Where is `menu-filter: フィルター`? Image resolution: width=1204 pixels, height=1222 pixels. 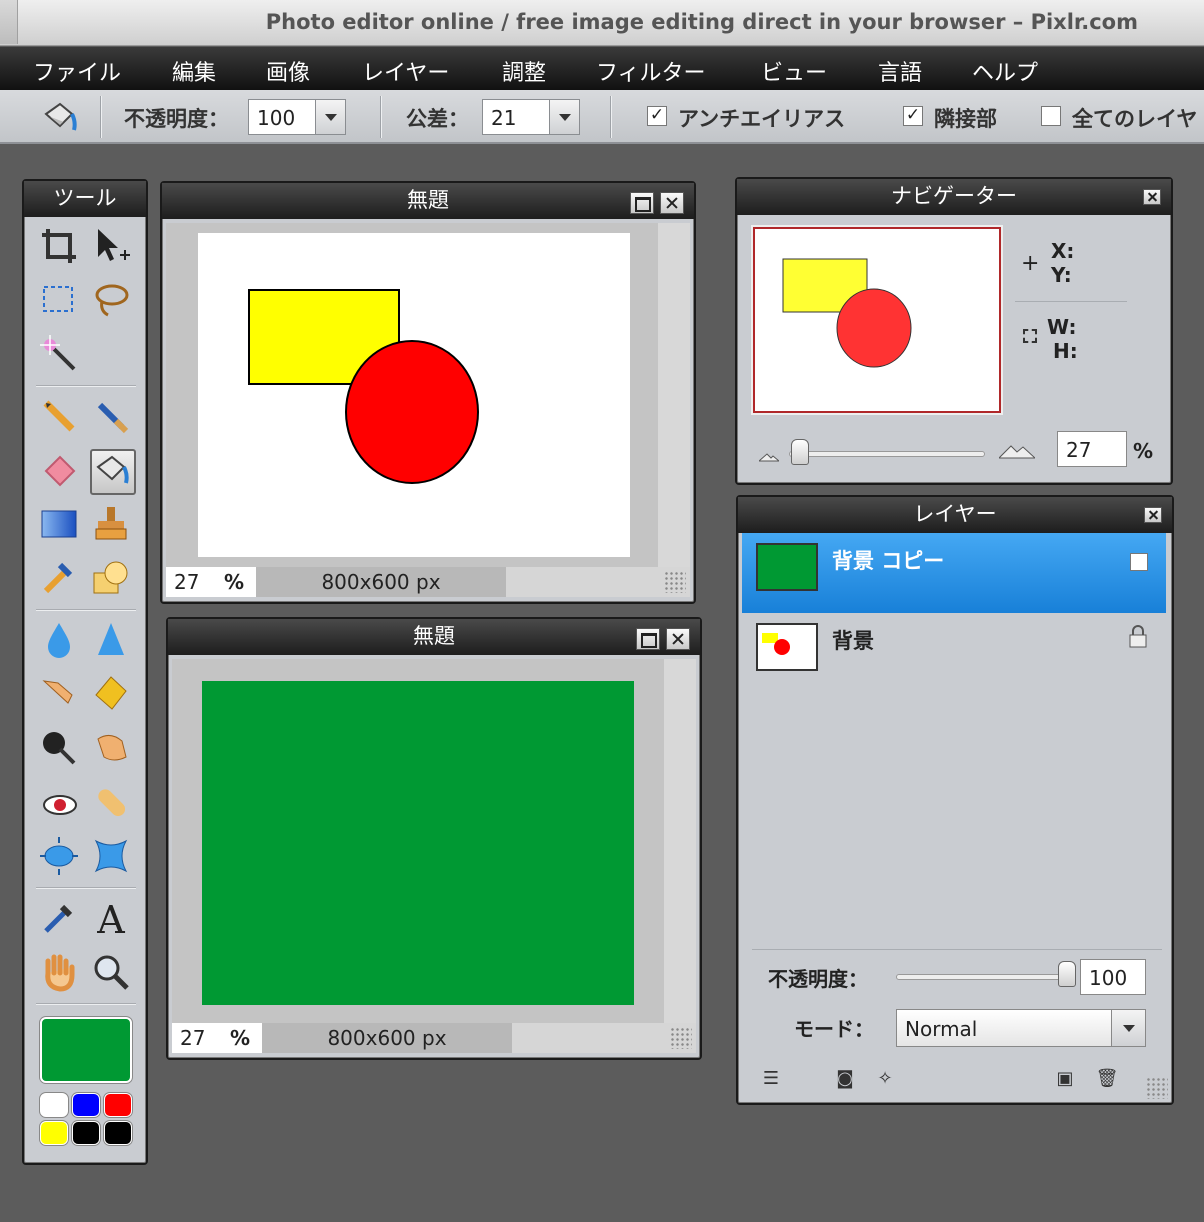
menu-filter: フィルター is located at coordinates (651, 71).